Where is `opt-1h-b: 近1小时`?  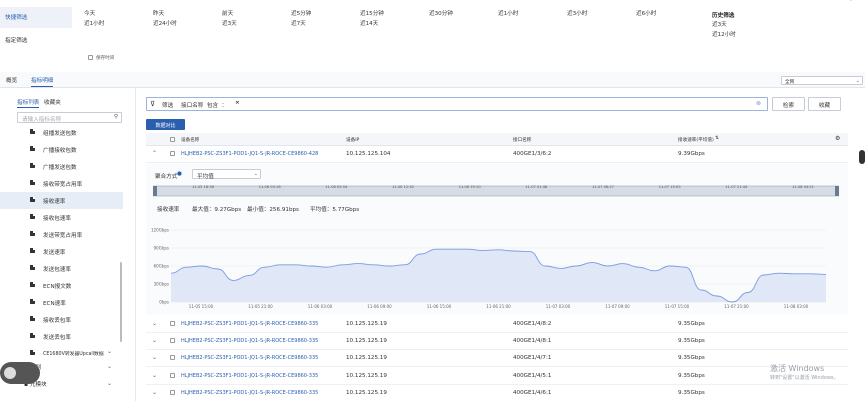
opt-1h-b: 近1小时 is located at coordinates (508, 13).